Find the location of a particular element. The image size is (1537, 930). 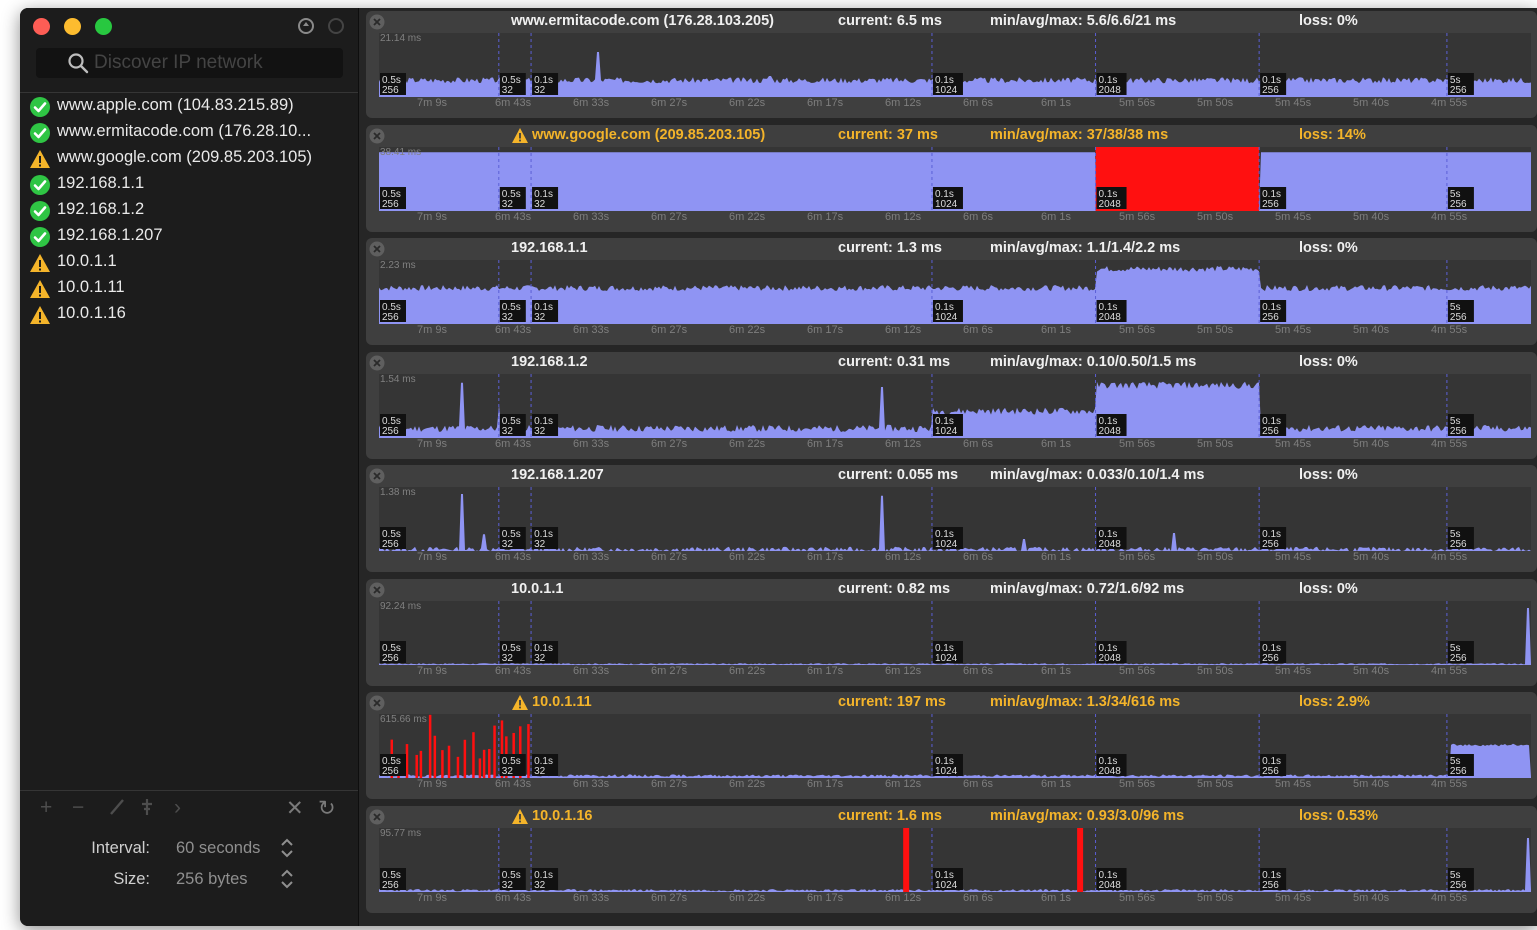

interval-marker: 0.5s256 is located at coordinates (393, 84).